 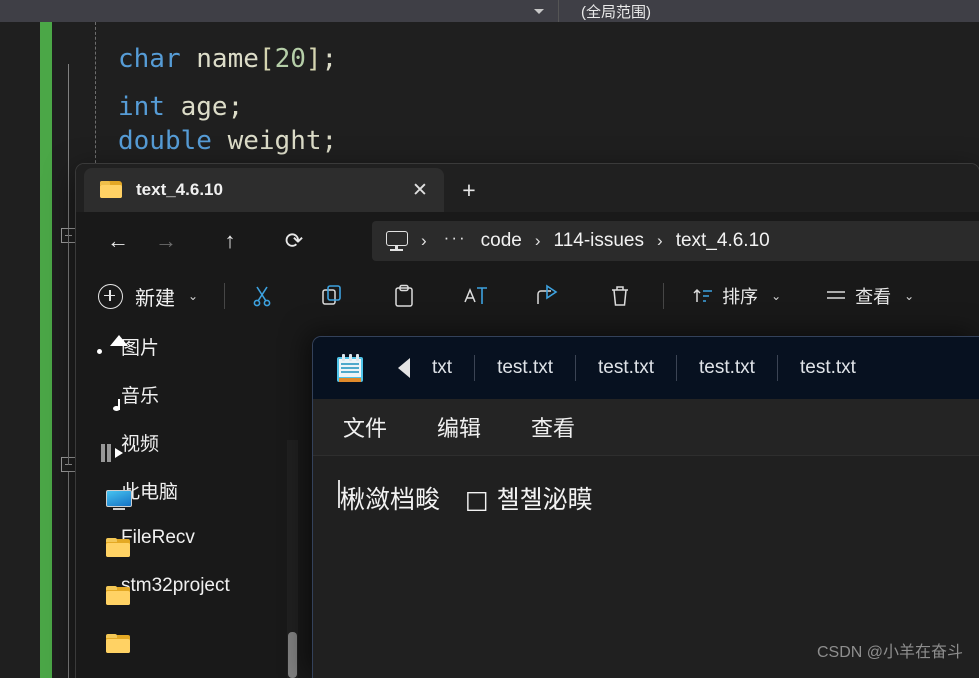 I want to click on explorer-command-bar: 新建 ⌄ 排序 ⌄ 查看 ⌄, so click(x=527, y=296).